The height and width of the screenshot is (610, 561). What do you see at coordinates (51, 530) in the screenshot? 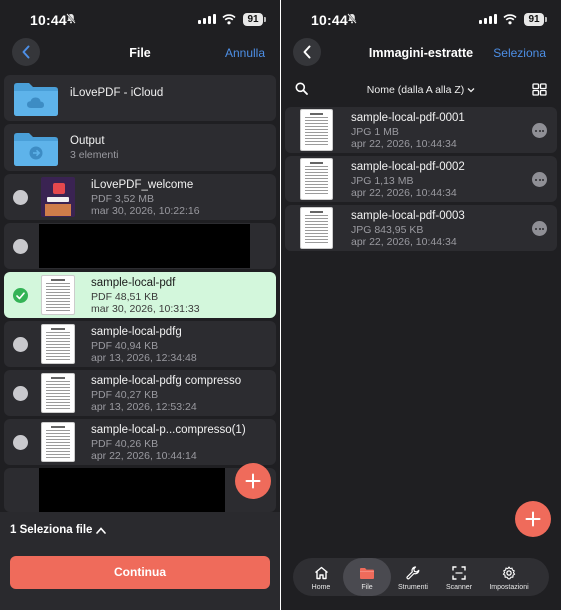
I see `selection-count-label: 1 Seleziona file` at bounding box center [51, 530].